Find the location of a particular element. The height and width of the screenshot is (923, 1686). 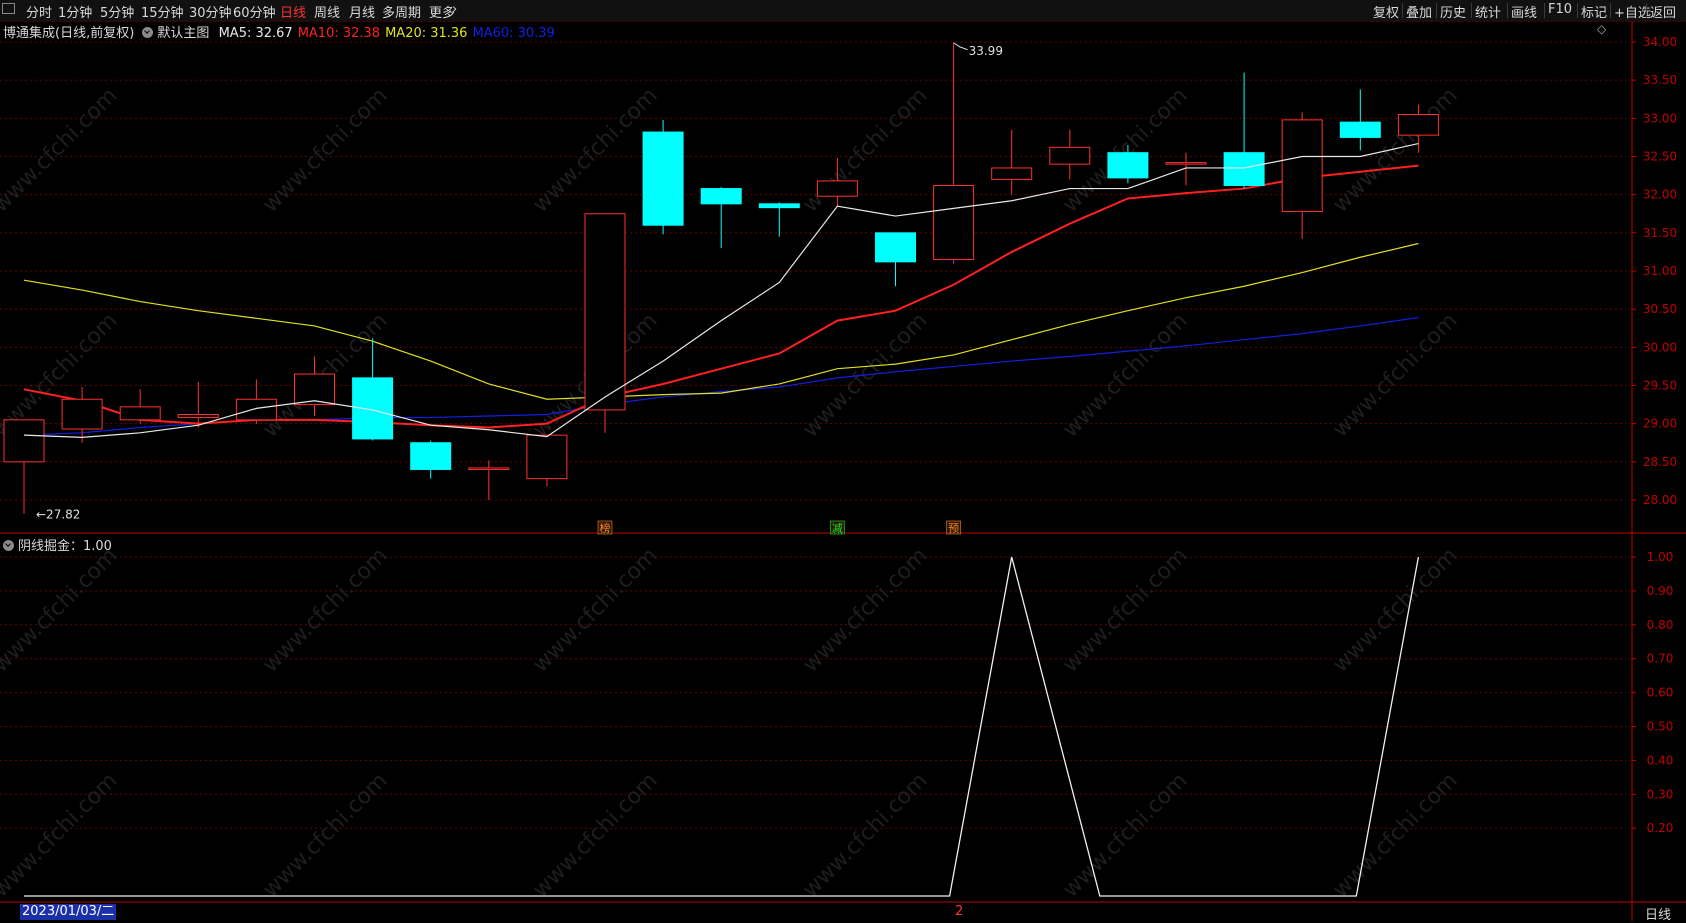

indicator-title: 阴线掘金：1.00 is located at coordinates (65, 546).